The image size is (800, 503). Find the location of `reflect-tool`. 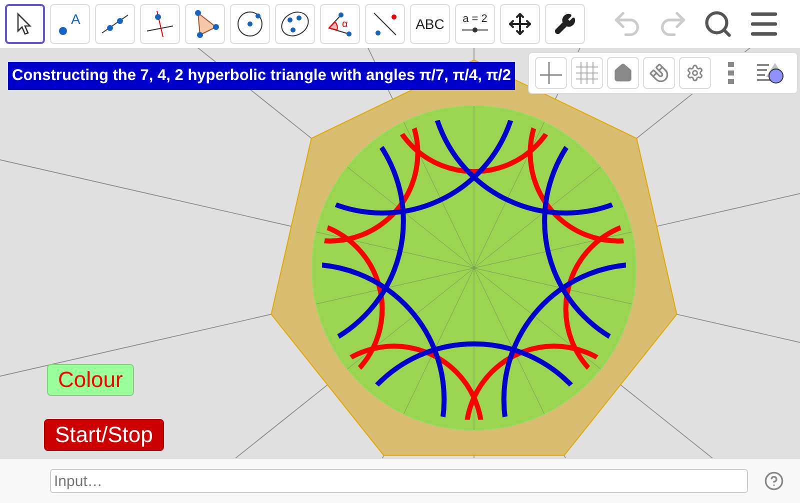

reflect-tool is located at coordinates (385, 24).